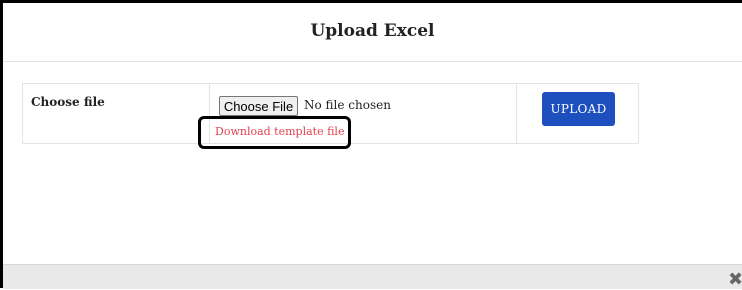 The image size is (742, 290). I want to click on choose-file-label: Choose file, so click(68, 102).